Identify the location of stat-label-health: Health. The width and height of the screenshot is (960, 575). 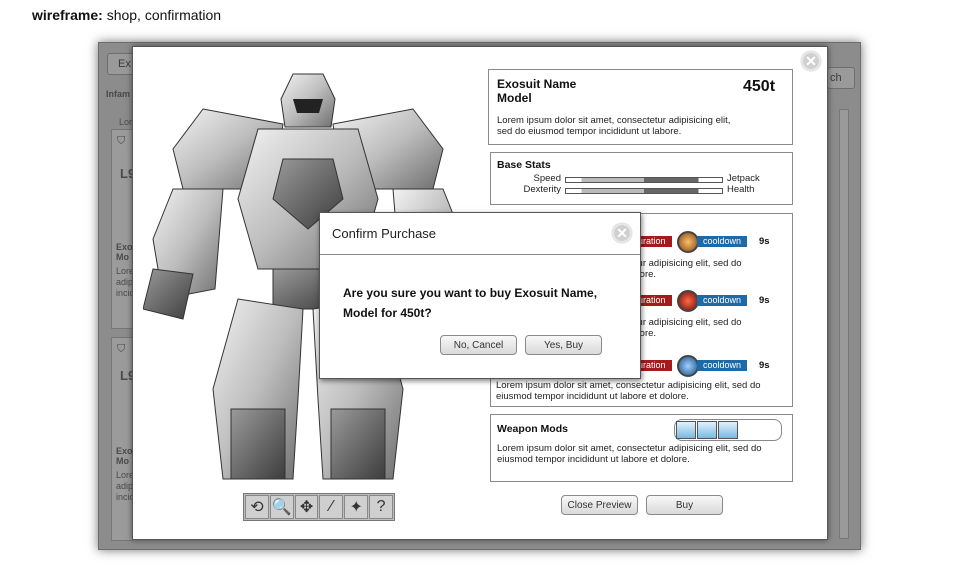
(741, 189).